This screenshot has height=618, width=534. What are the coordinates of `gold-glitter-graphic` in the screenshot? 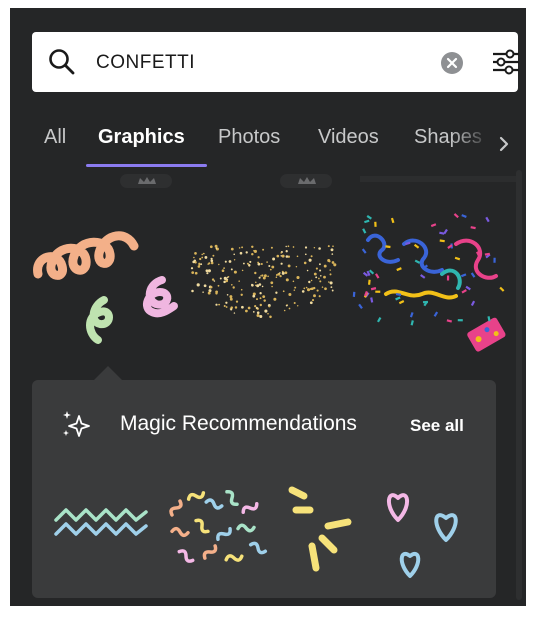 It's located at (264, 278).